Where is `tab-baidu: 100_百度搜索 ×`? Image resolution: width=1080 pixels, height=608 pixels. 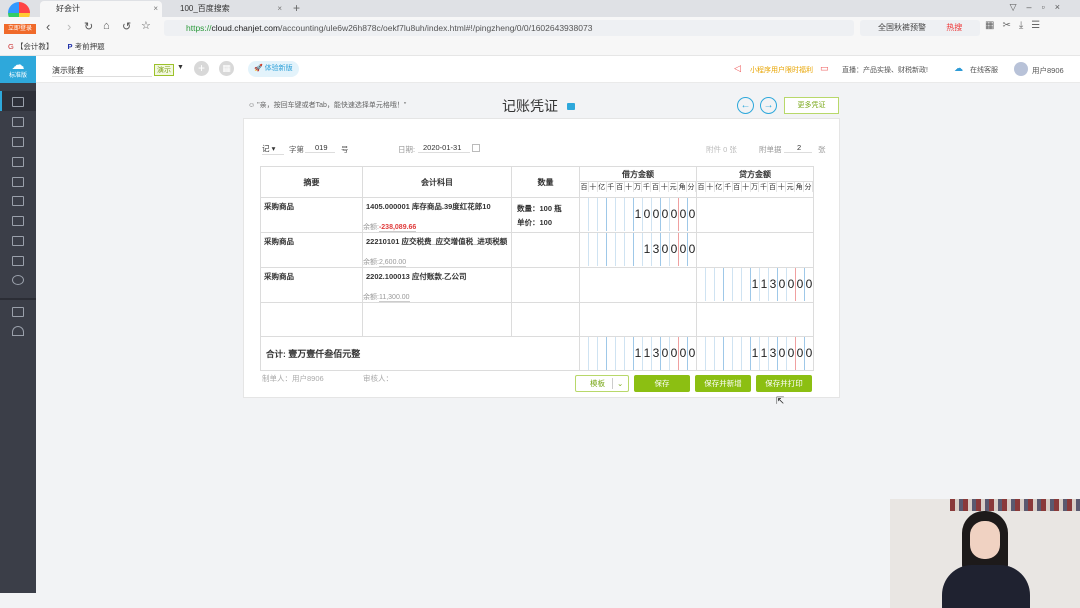
tab-baidu: 100_百度搜索 × is located at coordinates (225, 9).